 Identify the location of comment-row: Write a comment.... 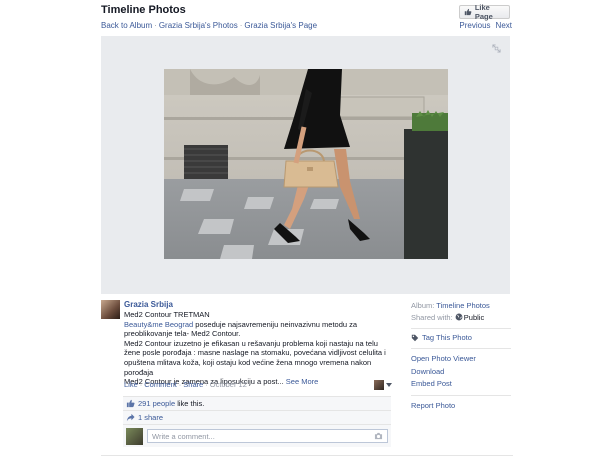
(257, 436).